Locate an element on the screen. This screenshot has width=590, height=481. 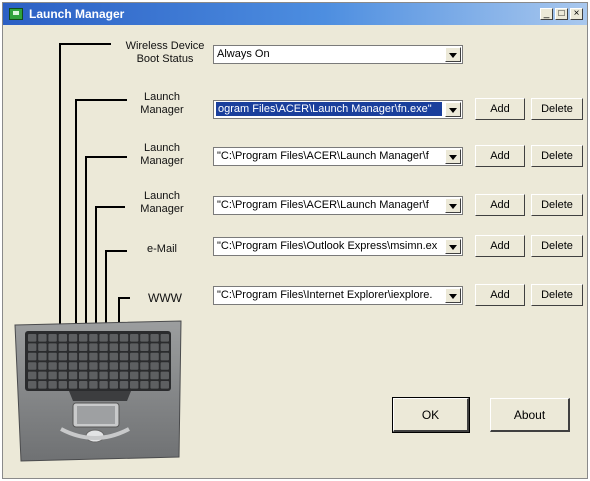
label-line: Boot Status is located at coordinates (165, 59).